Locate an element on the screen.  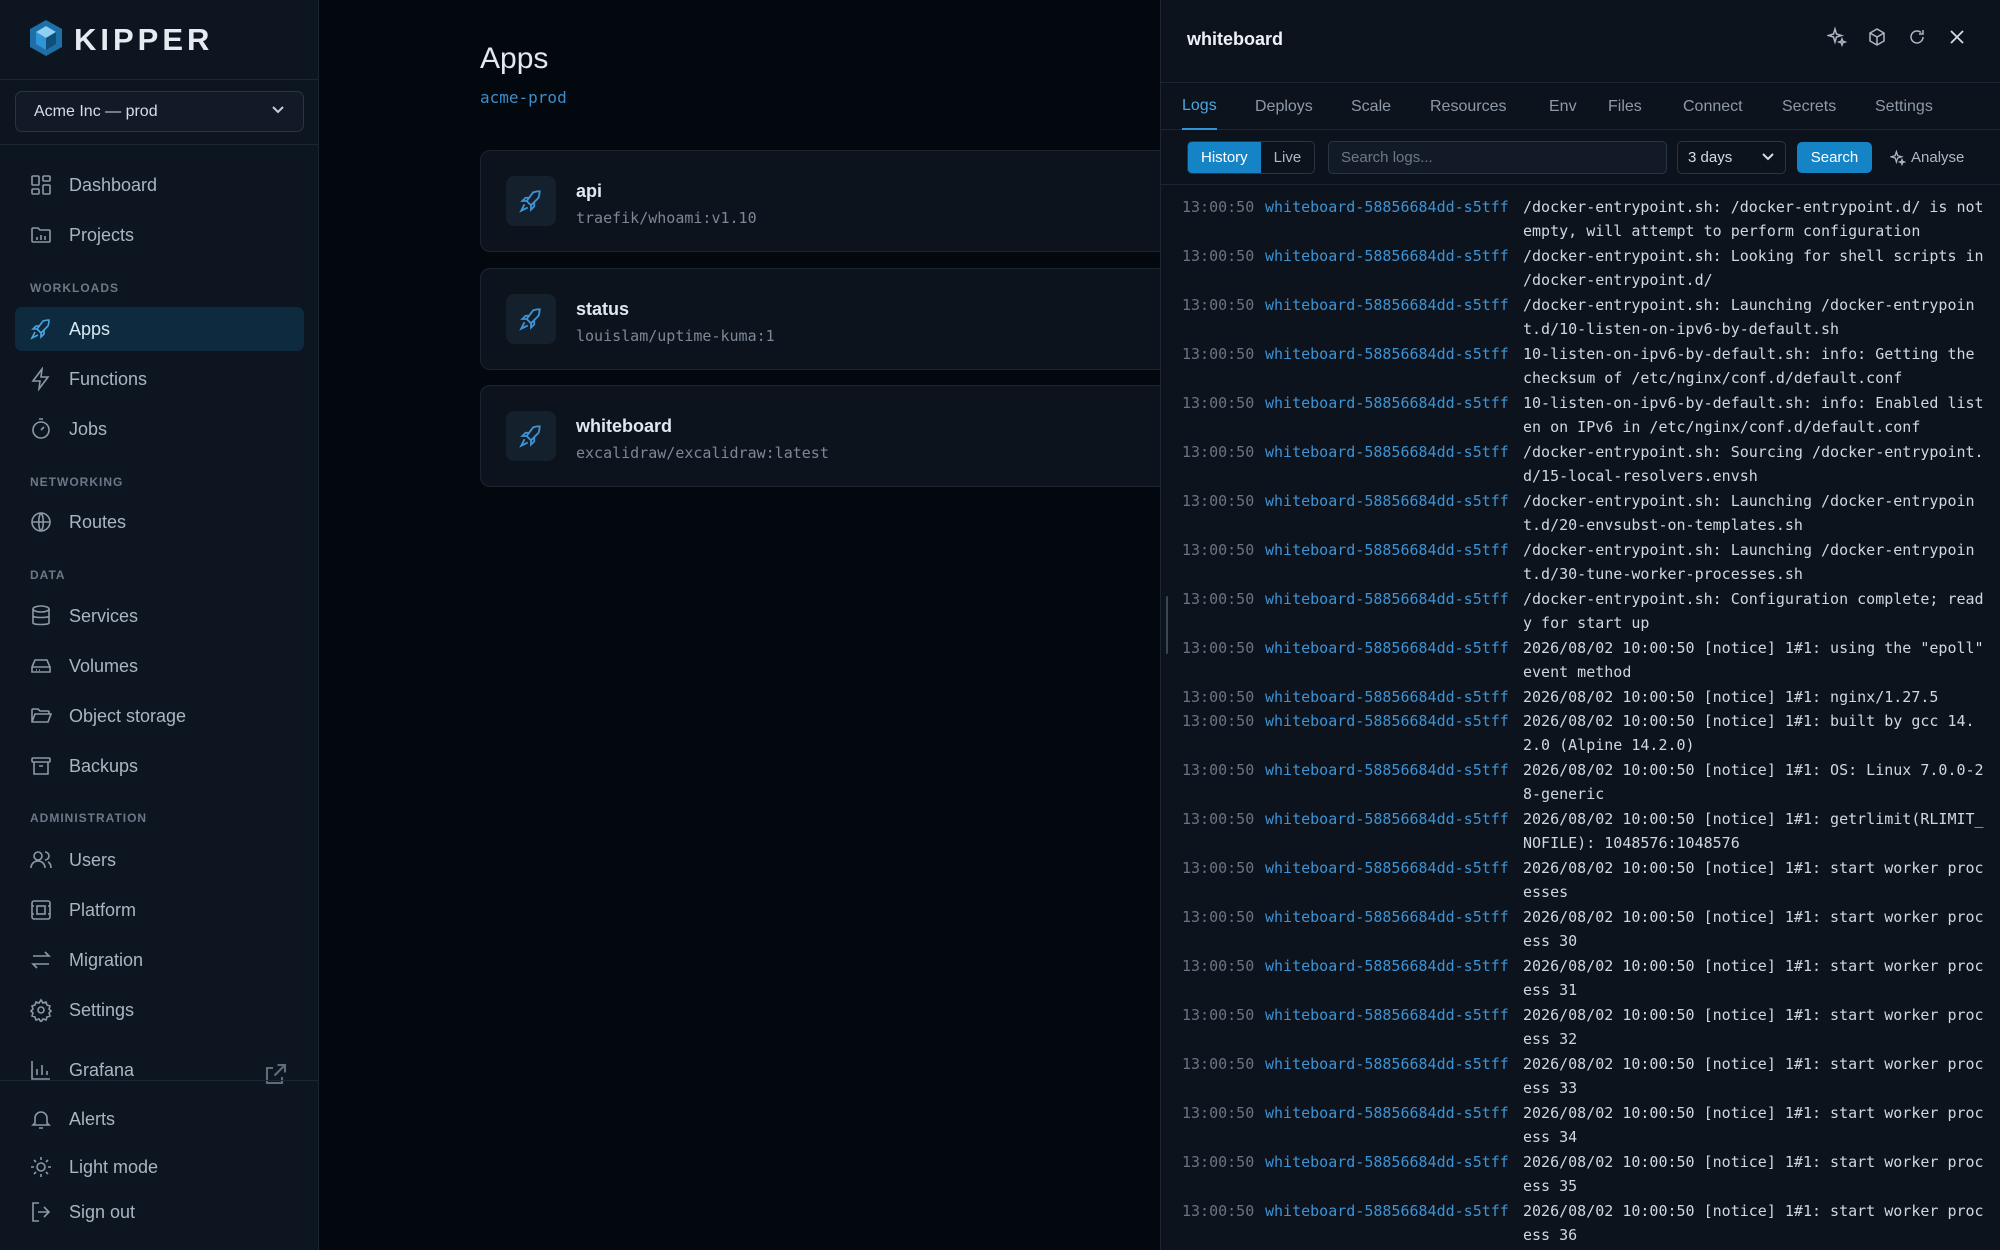
tab-logs: Logs is located at coordinates (1199, 106).